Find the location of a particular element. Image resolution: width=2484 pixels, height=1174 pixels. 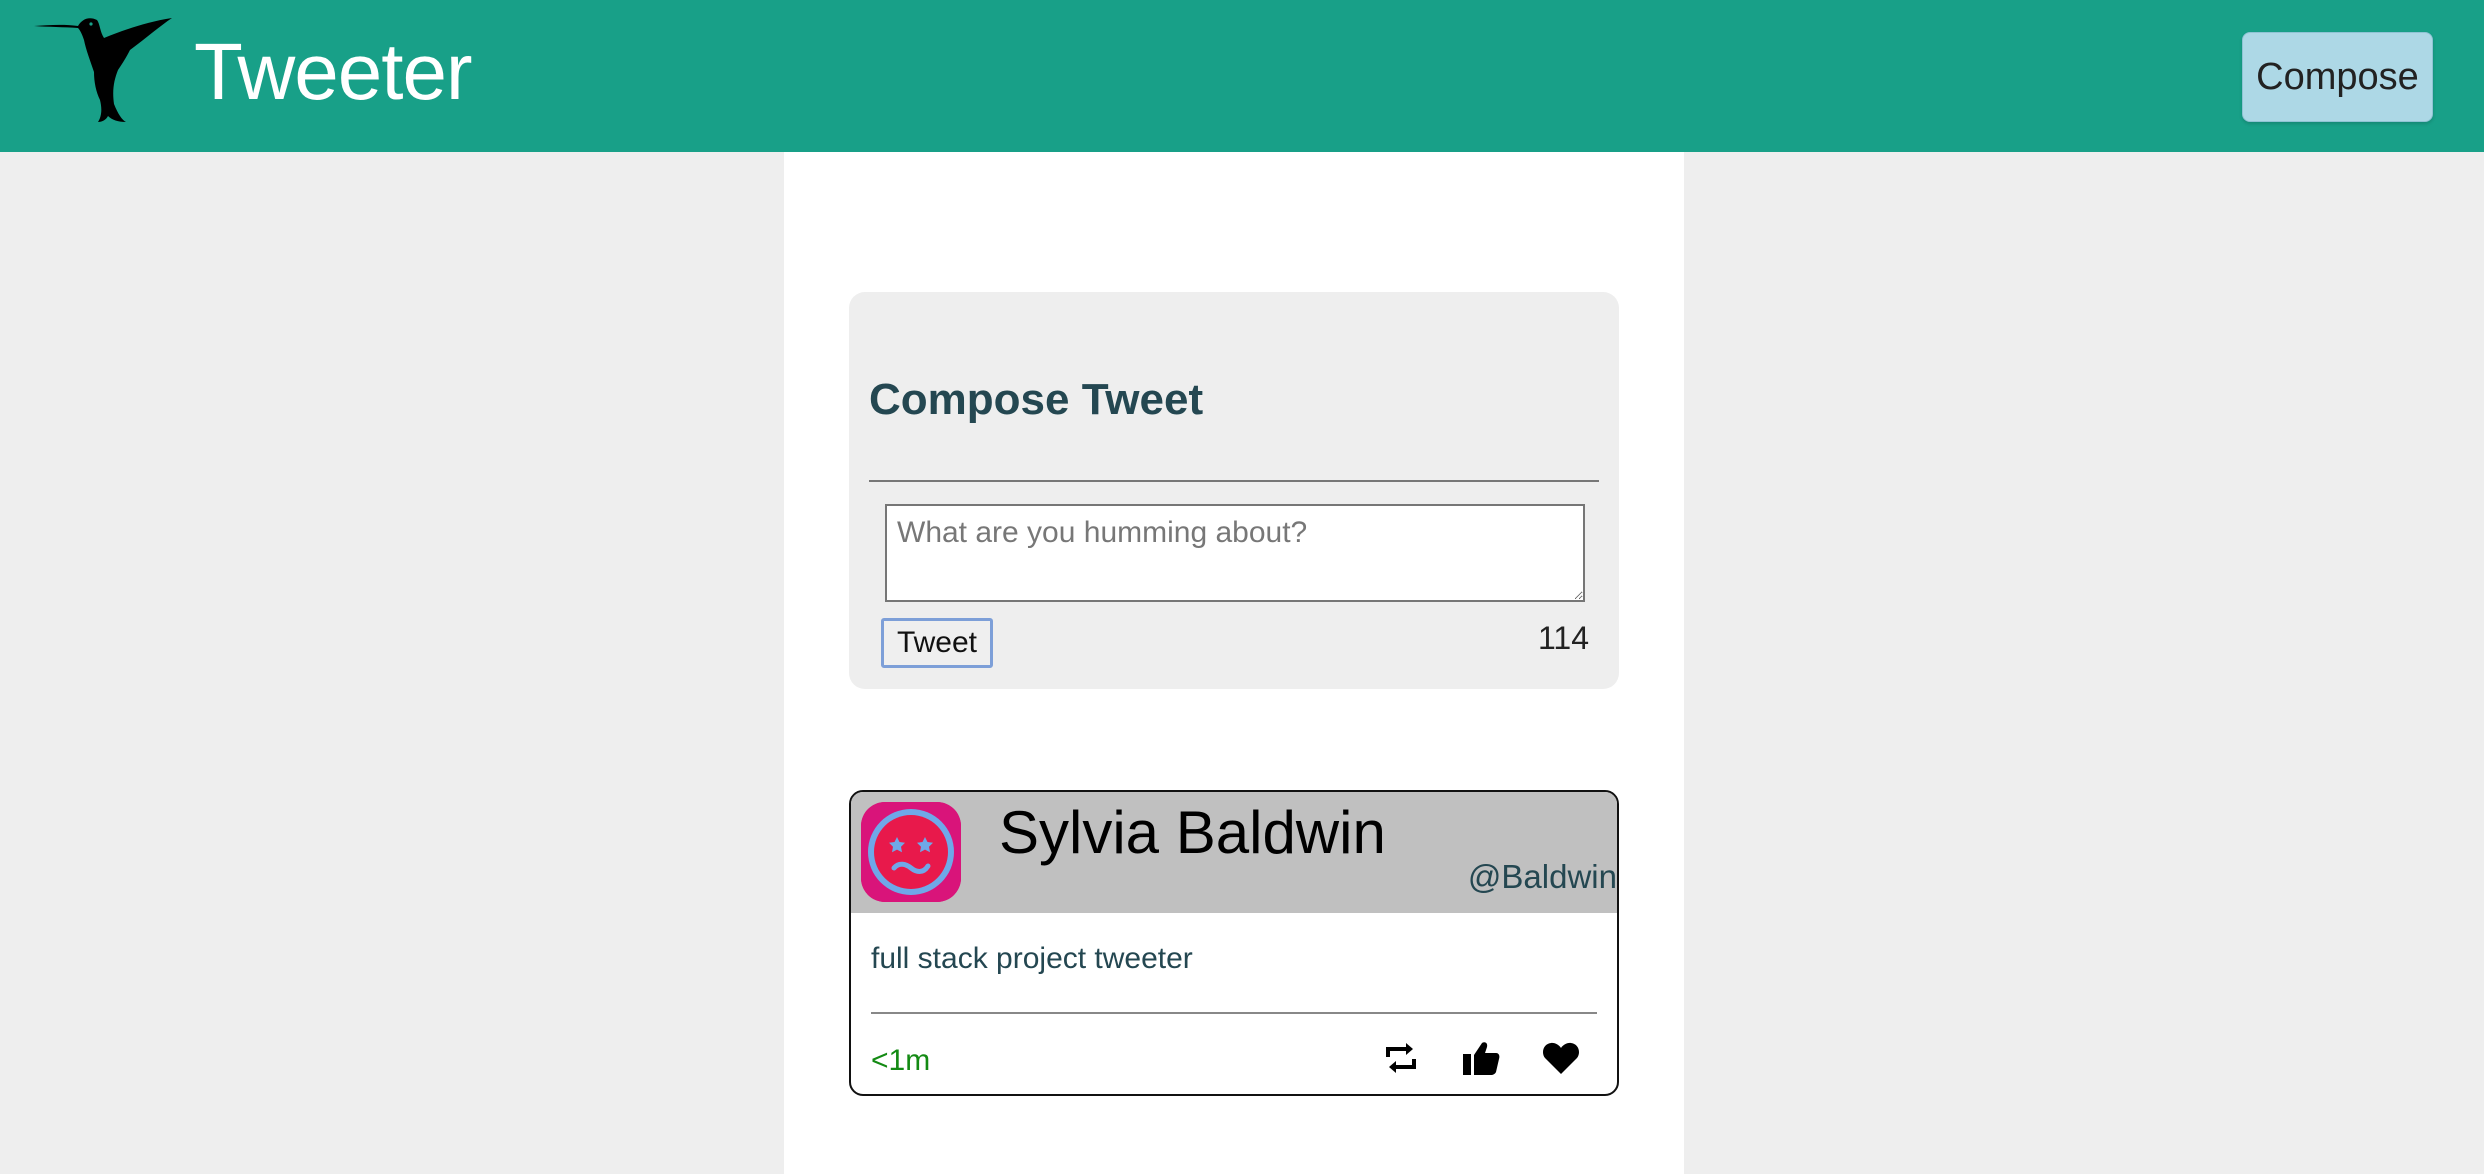

tweet-textarea is located at coordinates (1235, 553).